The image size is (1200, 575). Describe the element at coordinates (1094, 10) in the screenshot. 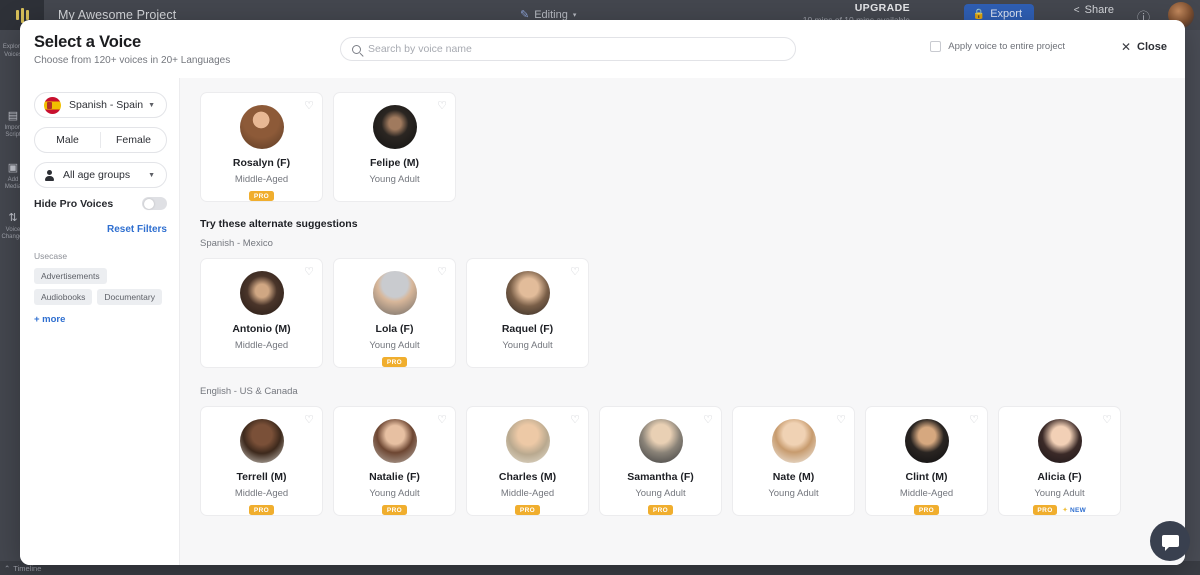

I see `share-button: < Share` at that location.